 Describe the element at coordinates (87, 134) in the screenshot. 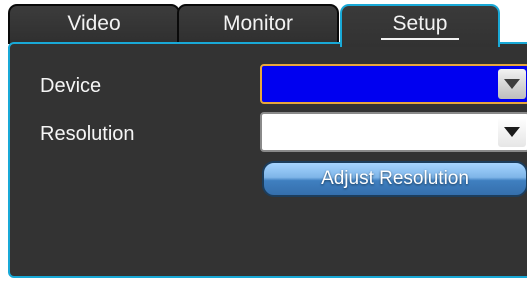

I see `resolution-label: Resolution` at that location.